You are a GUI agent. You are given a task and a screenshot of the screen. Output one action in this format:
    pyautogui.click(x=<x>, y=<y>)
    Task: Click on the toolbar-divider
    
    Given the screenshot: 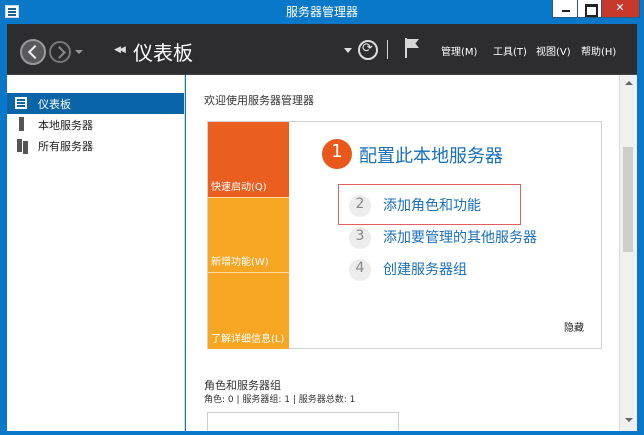 What is the action you would take?
    pyautogui.click(x=387, y=49)
    